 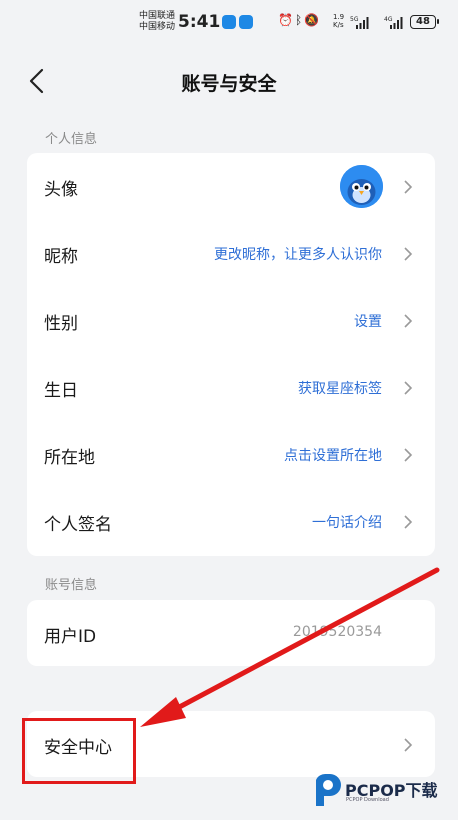 I want to click on account-info-card: 用户ID 2019520354, so click(x=231, y=633).